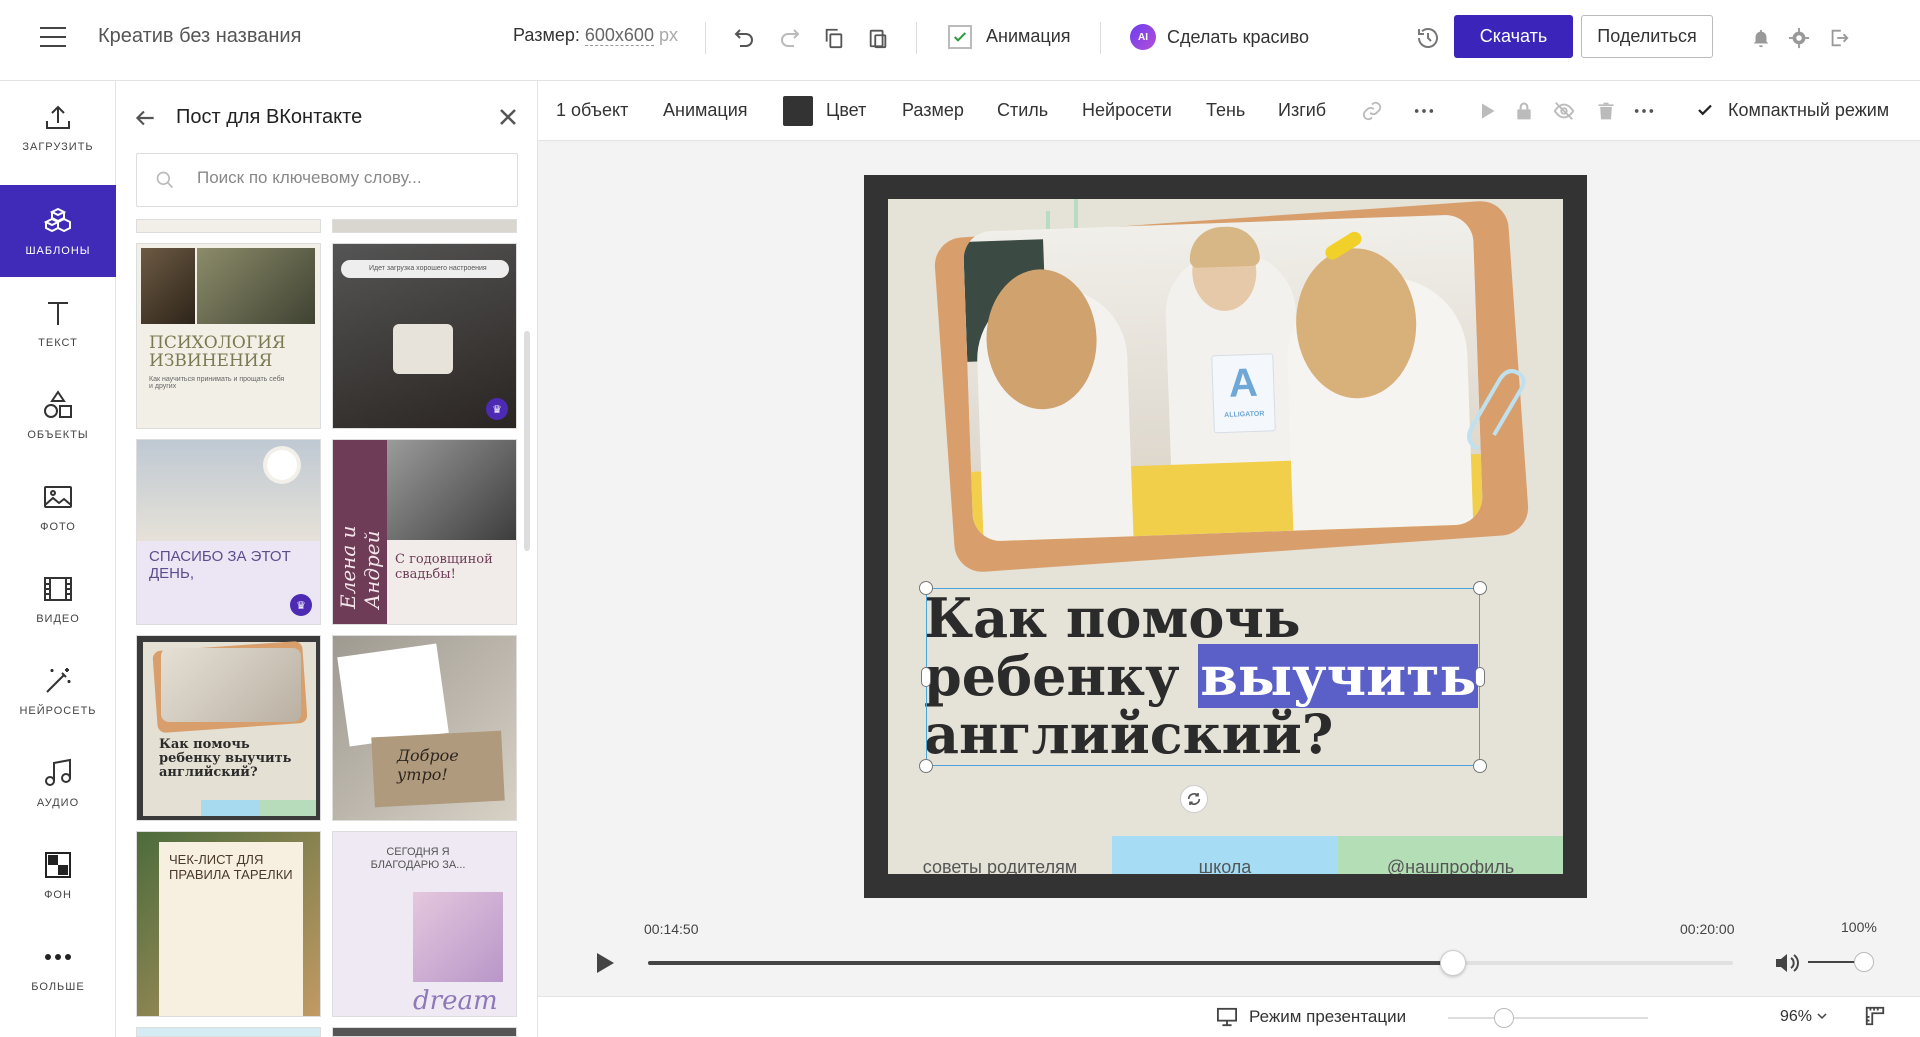 The width and height of the screenshot is (1920, 1037). I want to click on menu-icon, so click(53, 37).